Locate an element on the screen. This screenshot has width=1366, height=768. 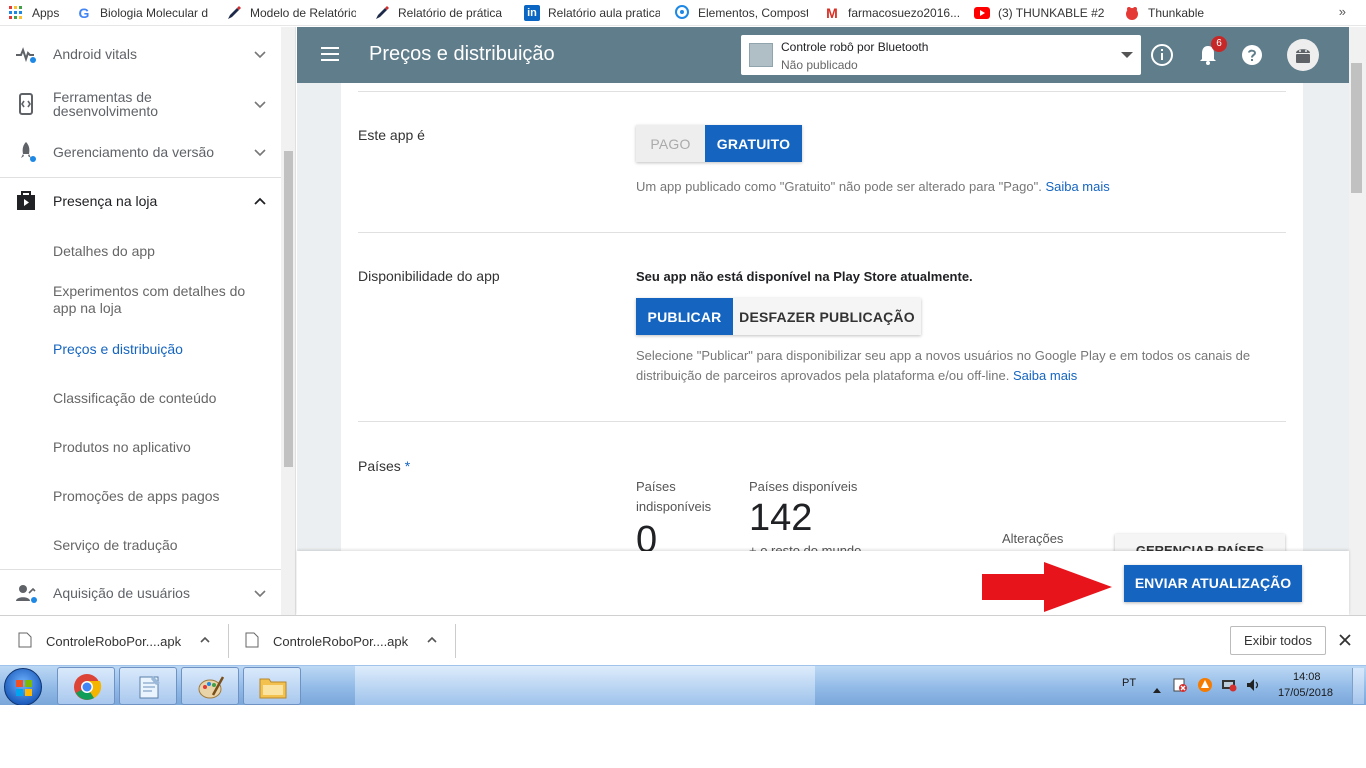
network-flag-icon is located at coordinates (1180, 687).